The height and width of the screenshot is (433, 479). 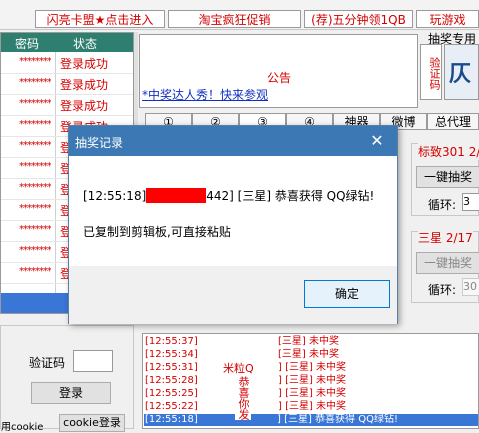 I want to click on log-line: [12:55:22] ] [三星] 未中奖, so click(x=245, y=407).